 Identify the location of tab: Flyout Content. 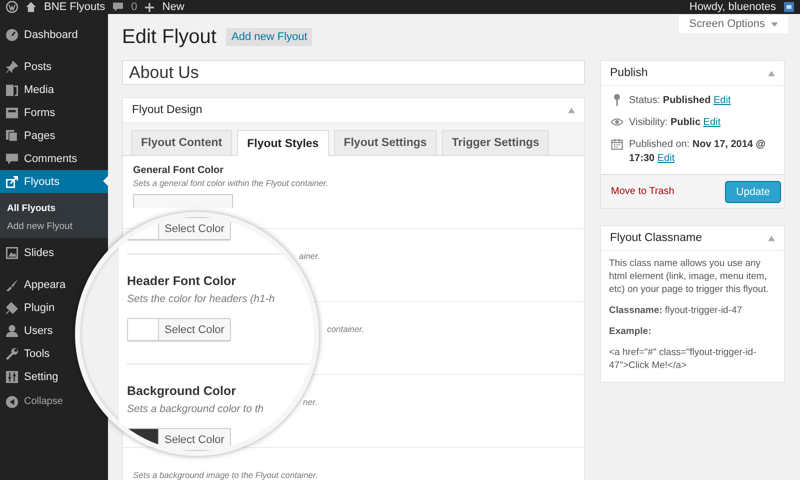
(181, 142).